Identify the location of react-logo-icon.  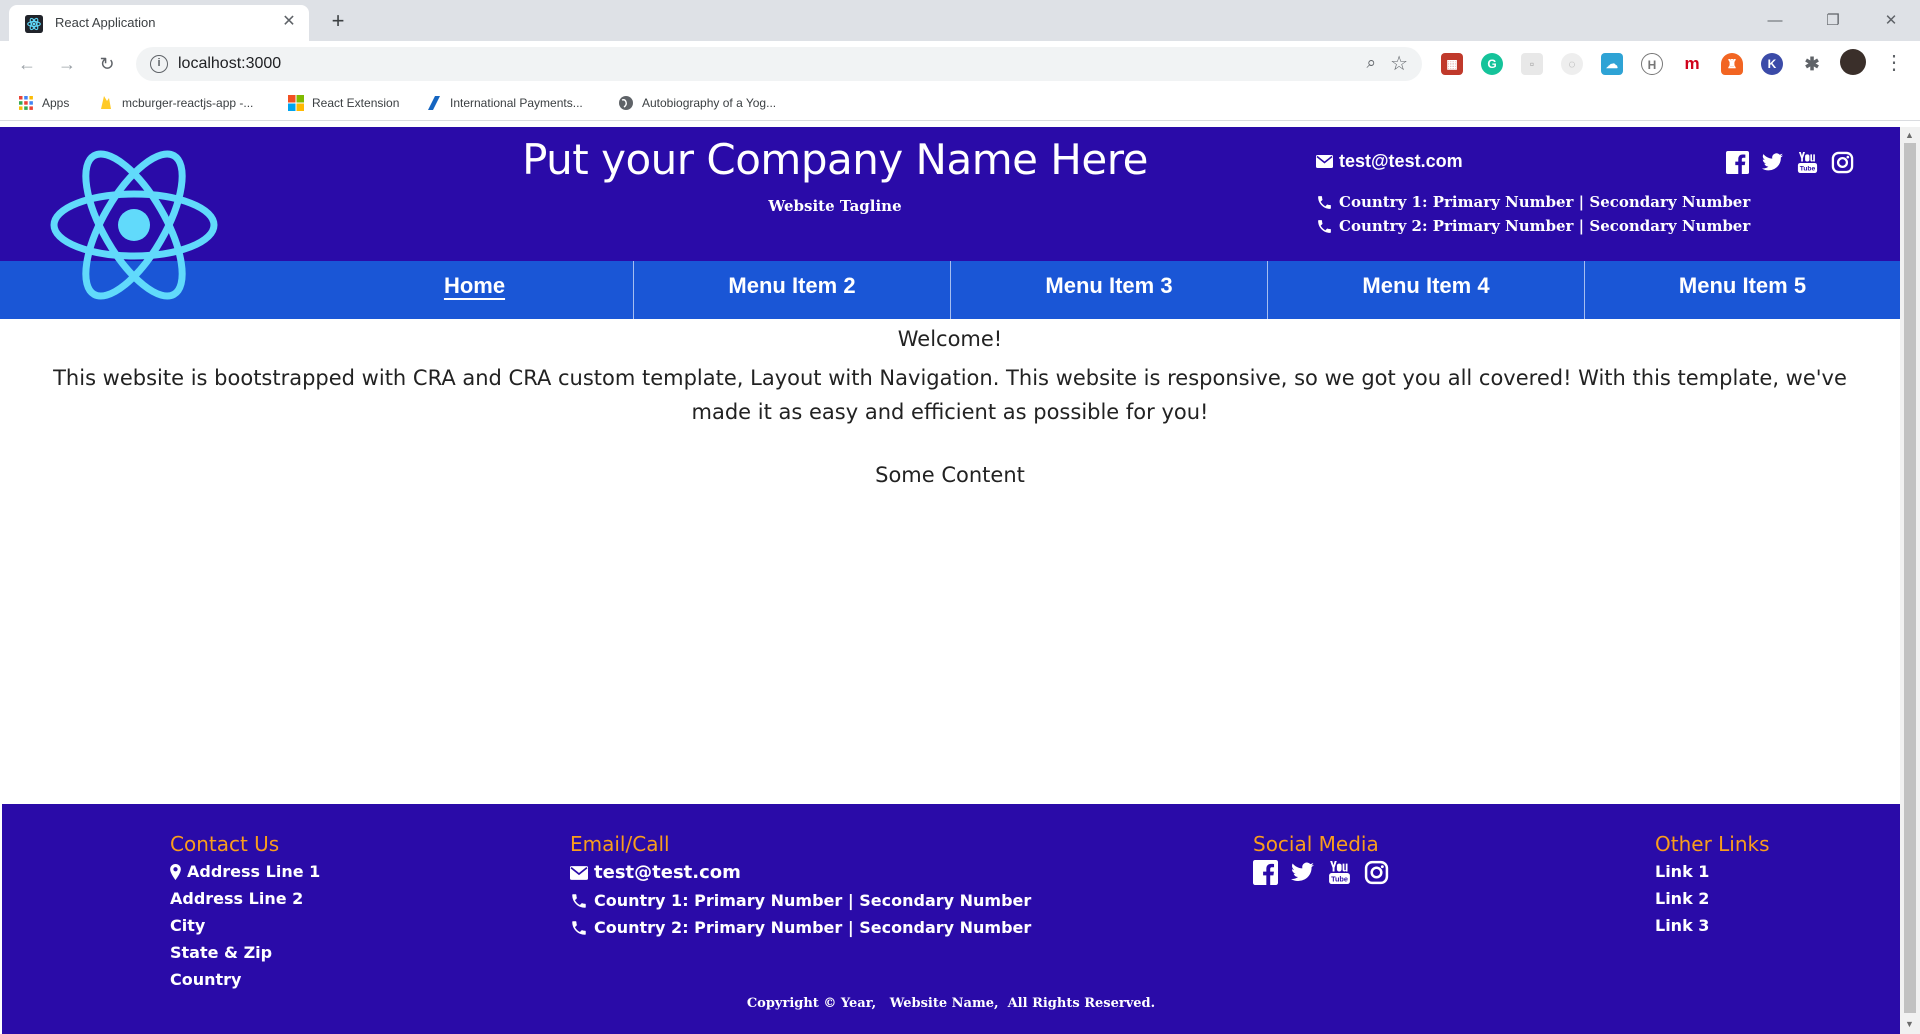
(134, 225).